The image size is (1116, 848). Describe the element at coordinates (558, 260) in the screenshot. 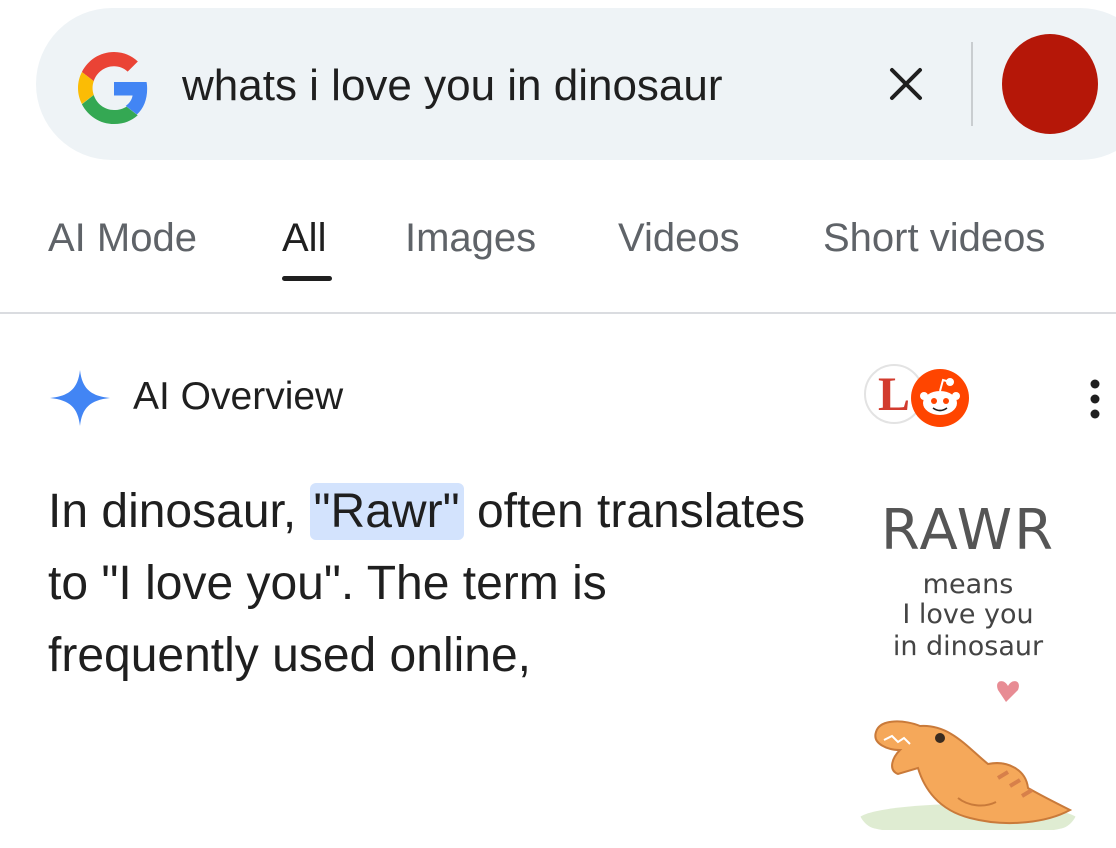

I see `search-tabs: AI Mode All Images Videos Short videos` at that location.